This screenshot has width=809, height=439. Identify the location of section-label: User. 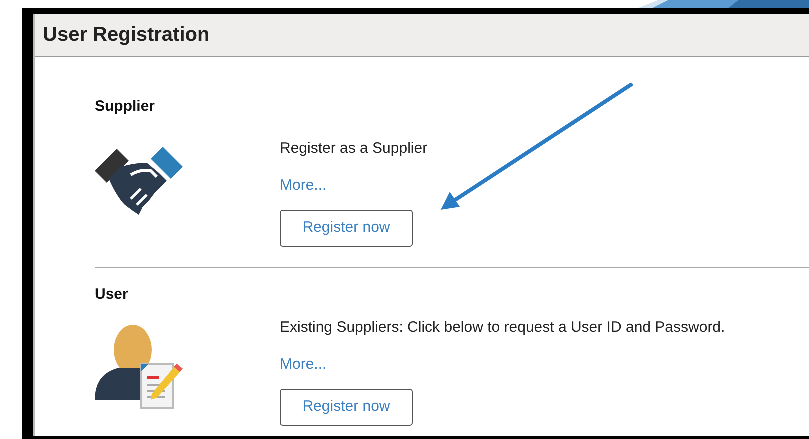
(112, 295).